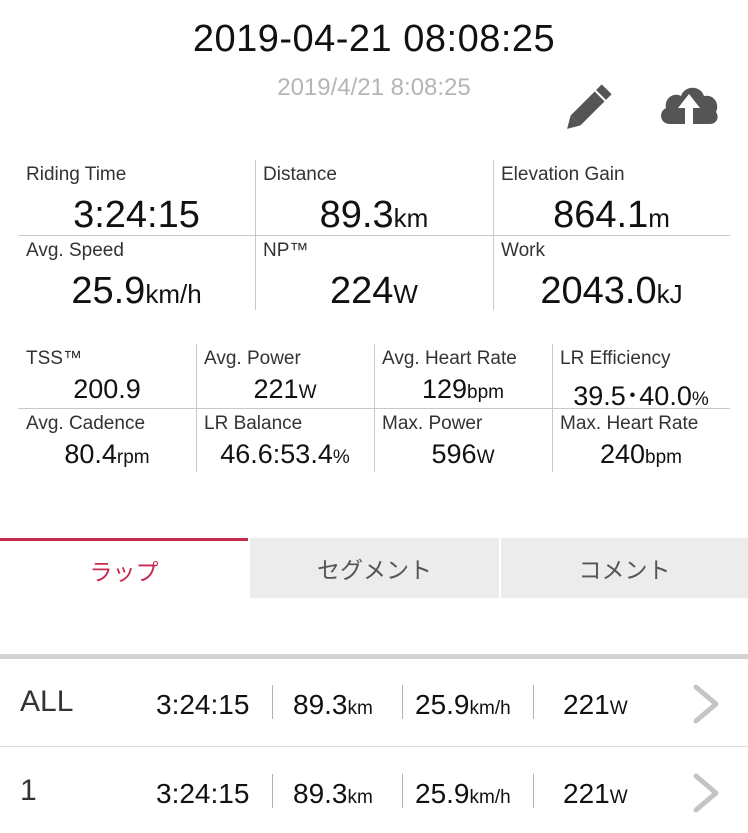 The height and width of the screenshot is (833, 748). What do you see at coordinates (659, 218) in the screenshot?
I see `stat-unit: m` at bounding box center [659, 218].